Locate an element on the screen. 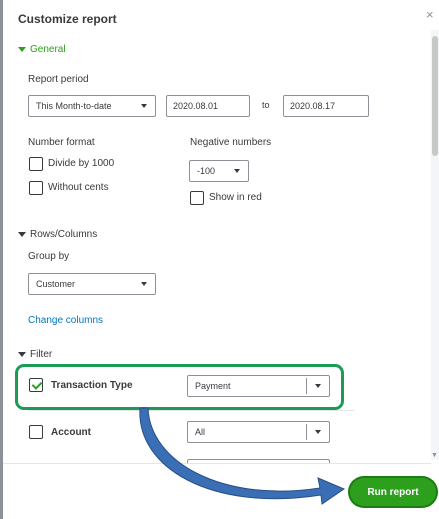  curved-arrow-icon is located at coordinates (242, 456).